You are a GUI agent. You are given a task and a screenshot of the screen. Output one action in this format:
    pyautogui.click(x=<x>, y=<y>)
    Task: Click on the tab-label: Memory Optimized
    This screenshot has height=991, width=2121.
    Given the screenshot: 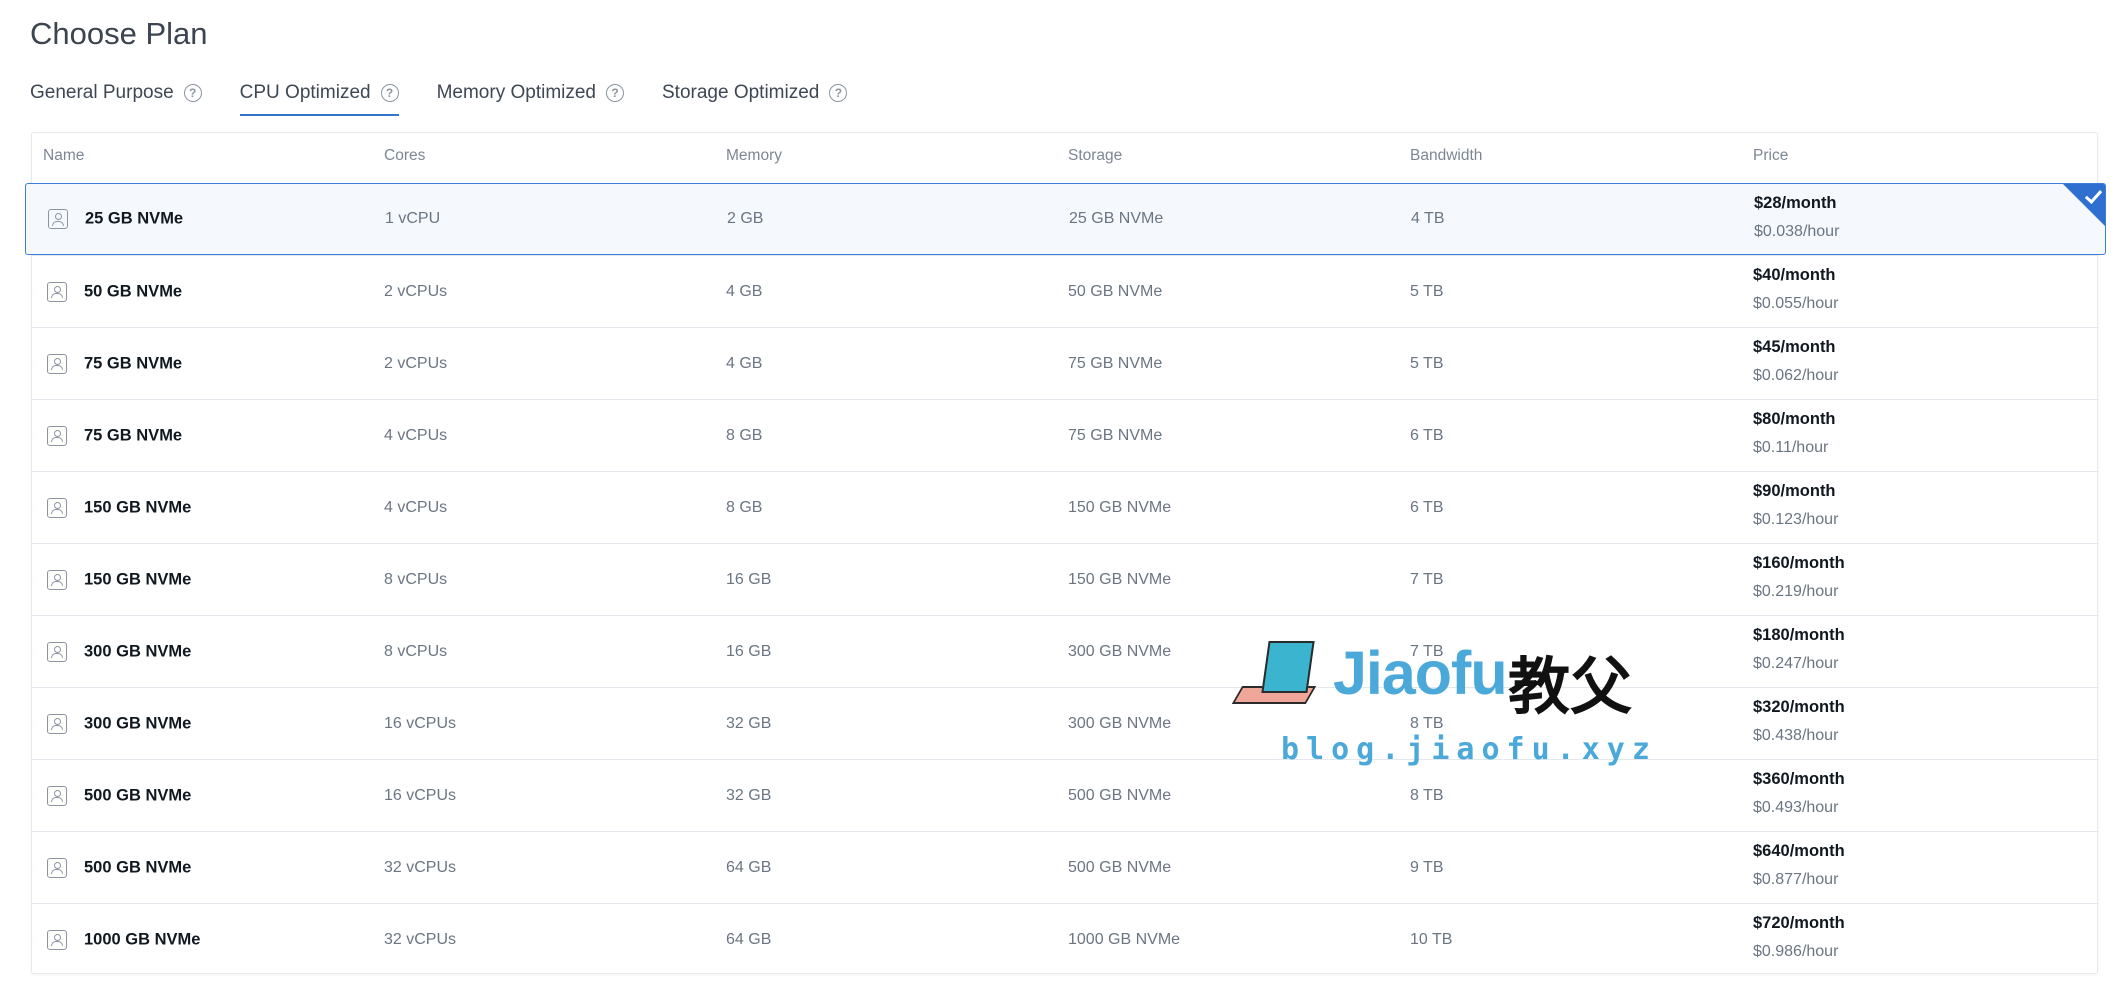 What is the action you would take?
    pyautogui.click(x=516, y=92)
    